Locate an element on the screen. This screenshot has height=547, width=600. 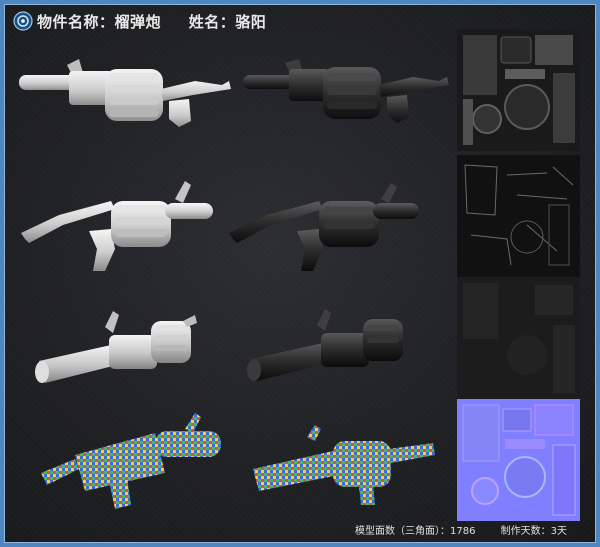
texture-diffuse is located at coordinates (518, 90).